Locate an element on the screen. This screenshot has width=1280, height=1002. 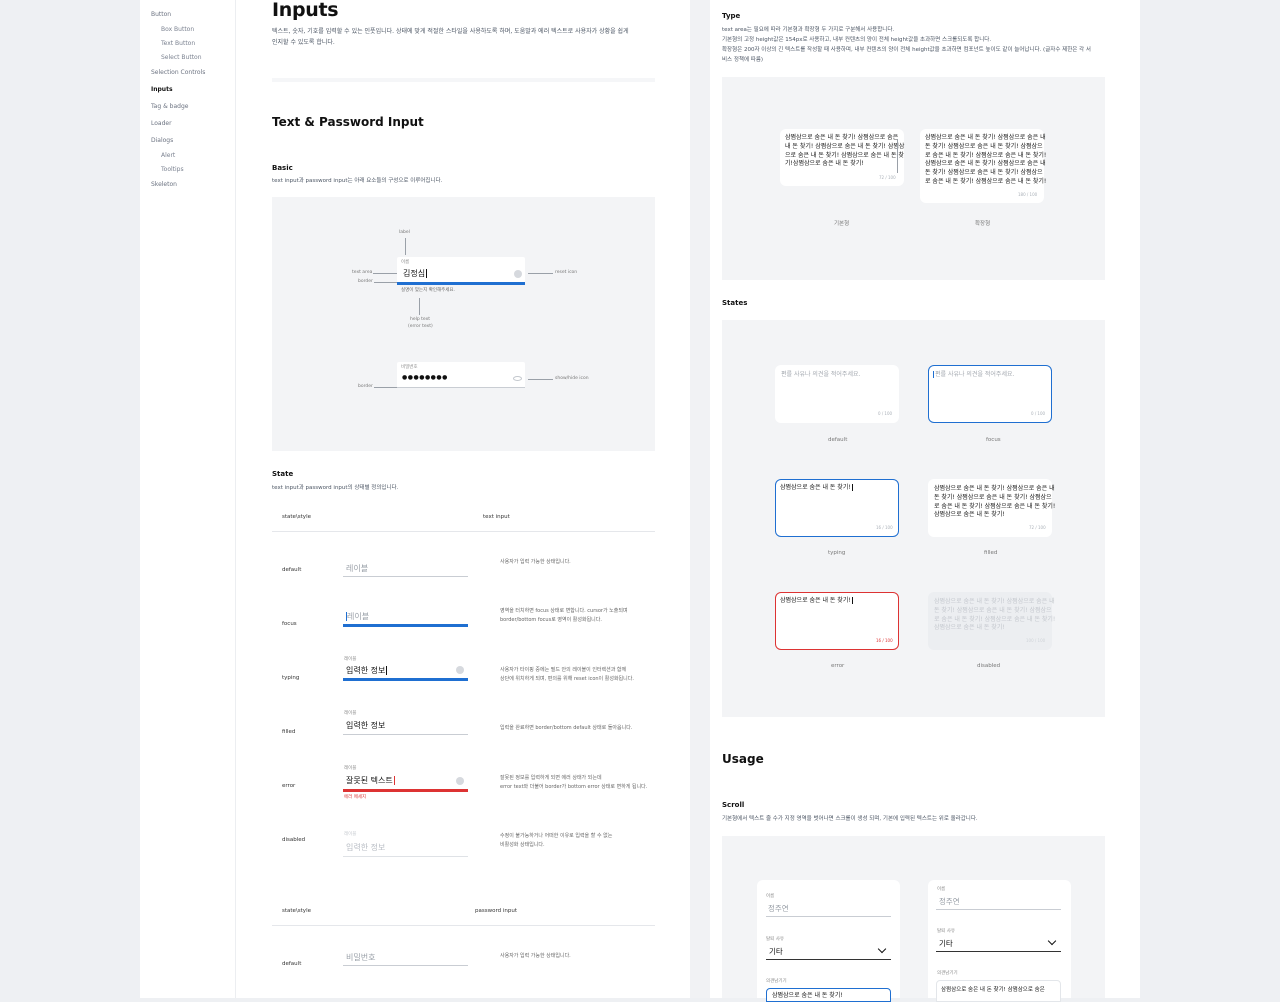
anatomy-field-value: 김정심 is located at coordinates (415, 273).